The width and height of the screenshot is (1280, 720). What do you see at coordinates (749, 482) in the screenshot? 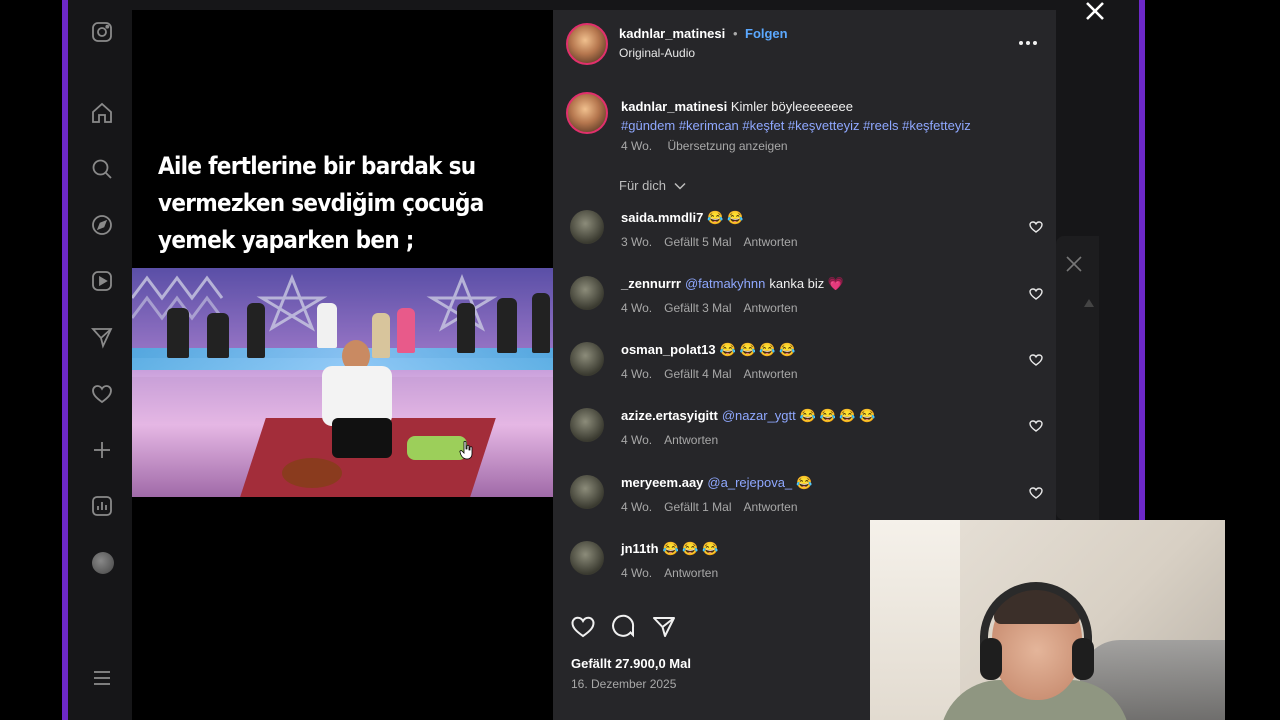
I see `comment-mention: @a_rejepova_` at bounding box center [749, 482].